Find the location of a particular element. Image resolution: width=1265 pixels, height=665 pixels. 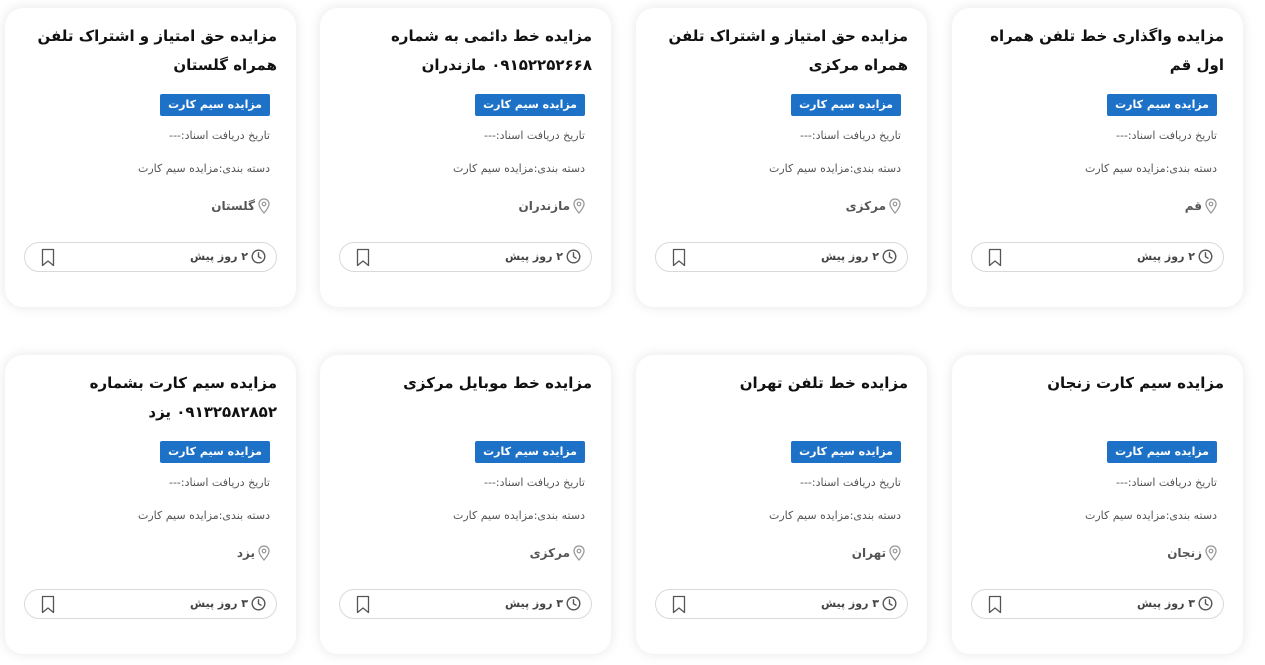

location: زنجان is located at coordinates (1192, 553).